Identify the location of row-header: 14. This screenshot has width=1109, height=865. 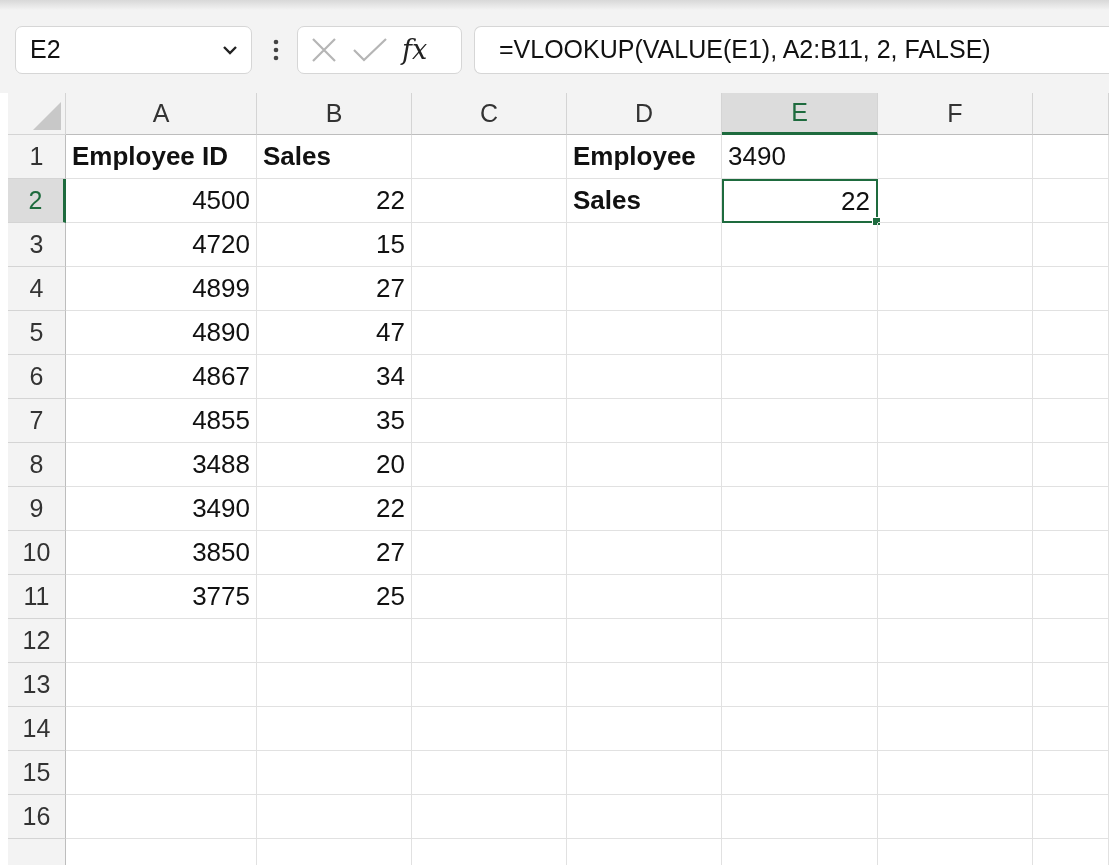
(37, 729).